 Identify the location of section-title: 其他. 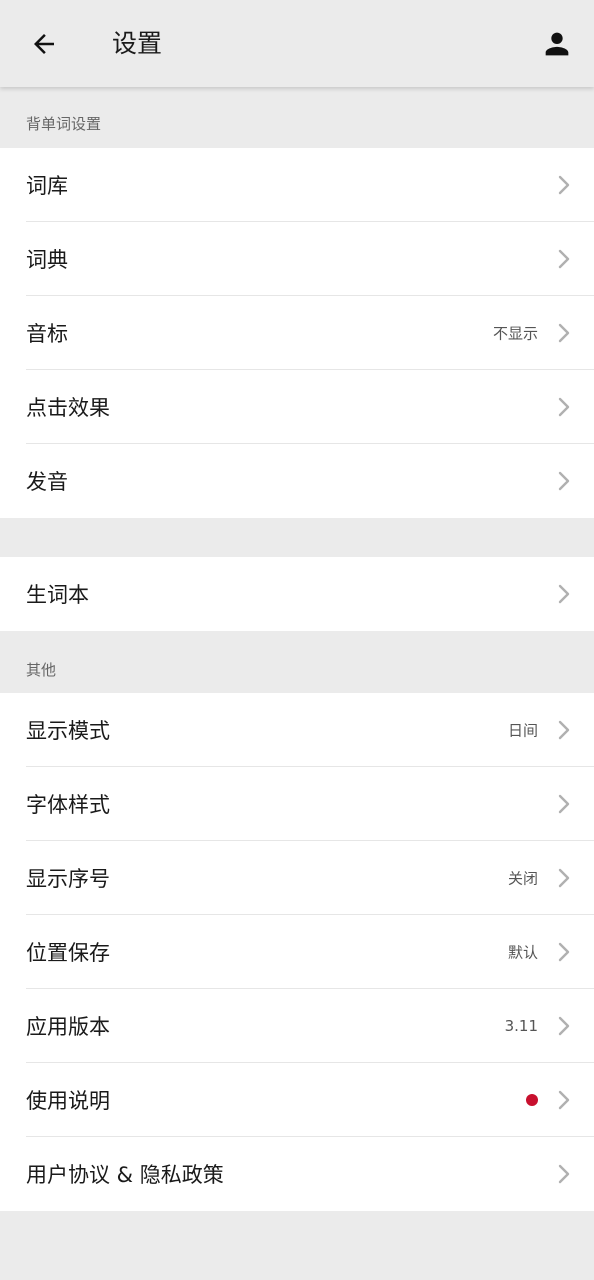
(41, 670).